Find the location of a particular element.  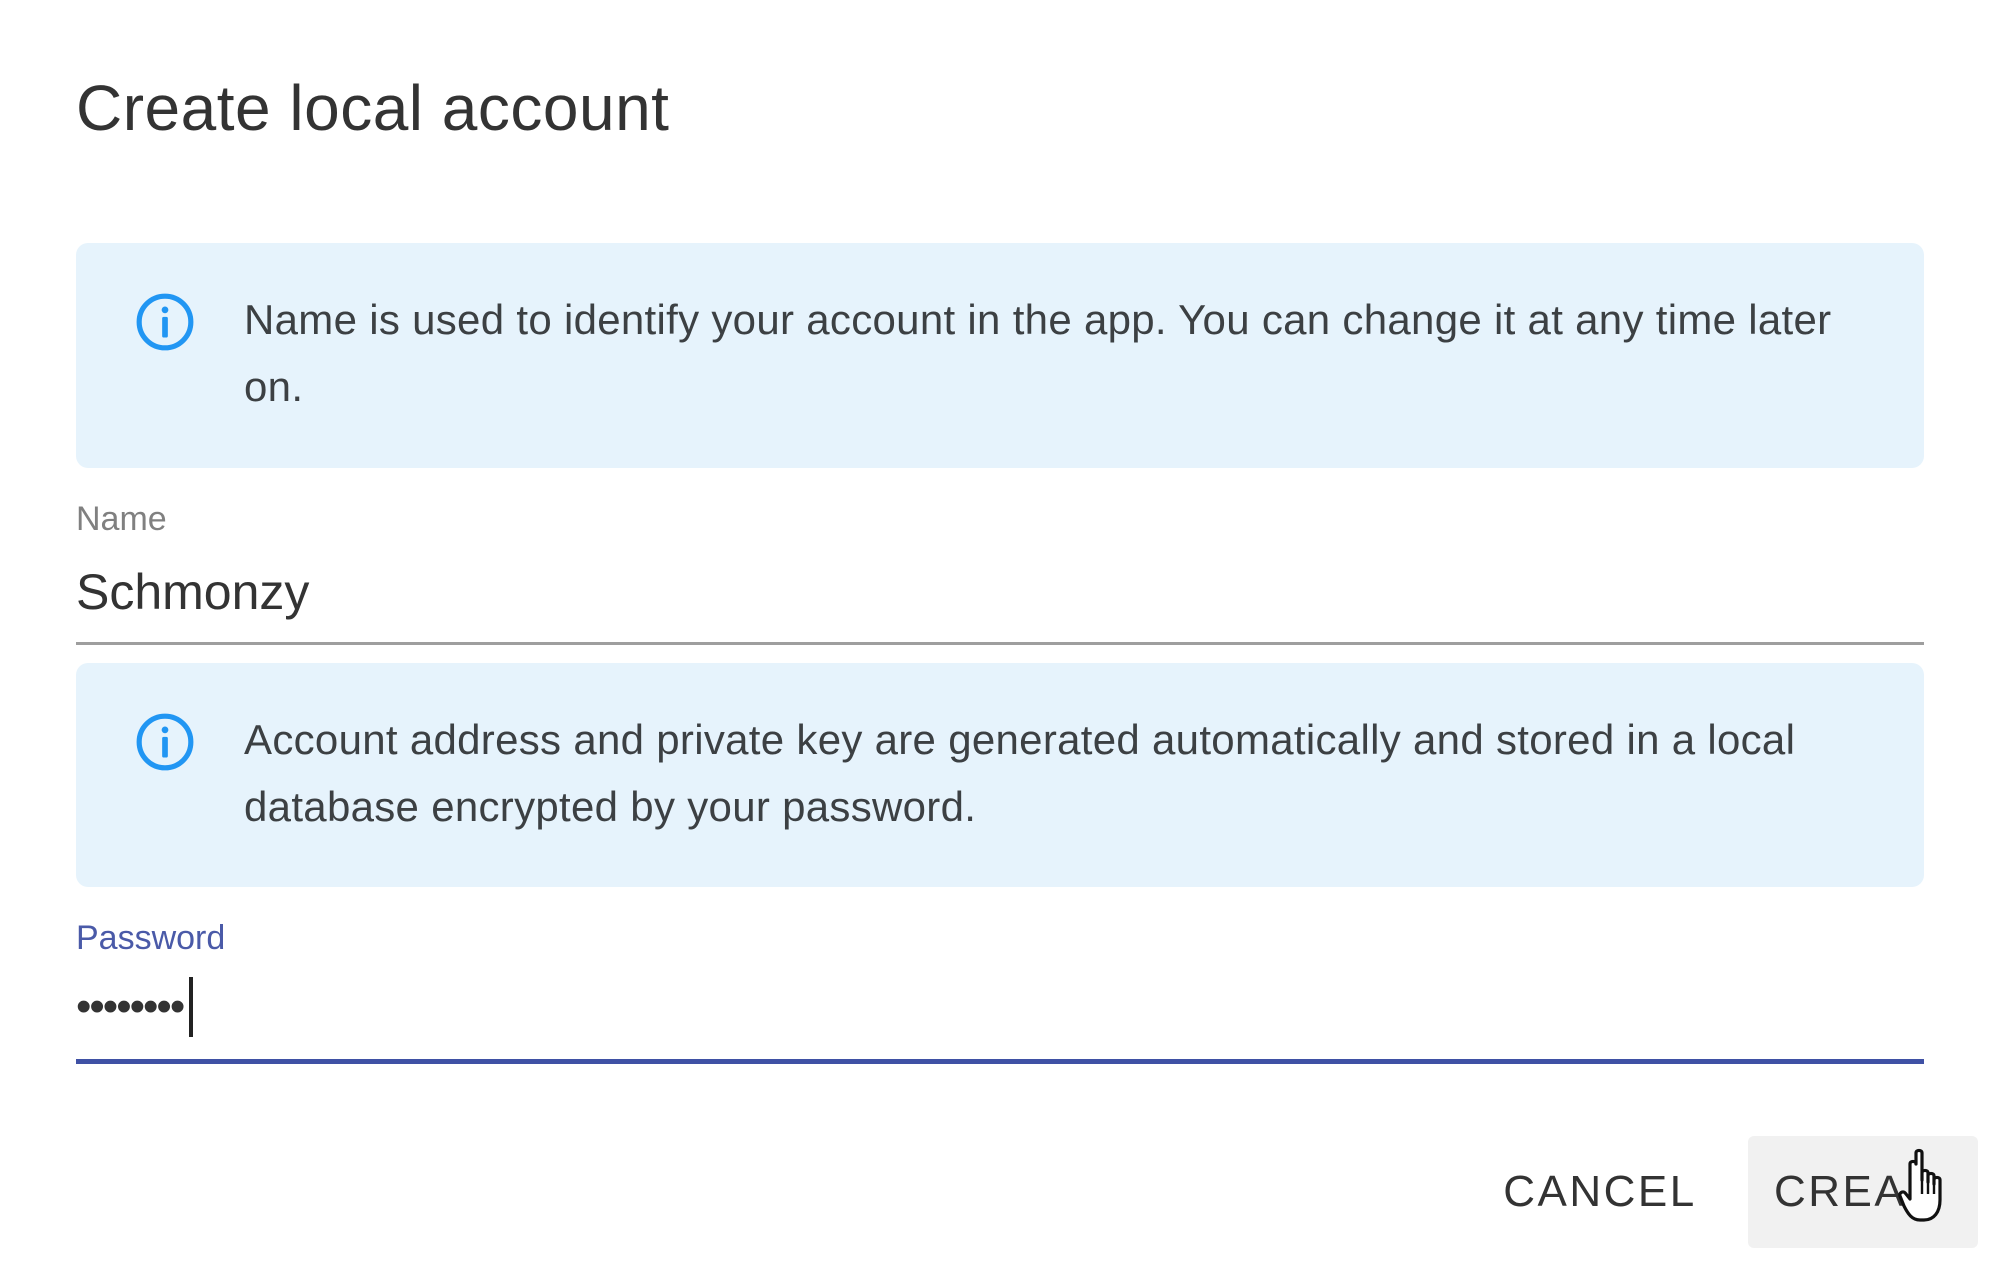

text-caret is located at coordinates (191, 1007).